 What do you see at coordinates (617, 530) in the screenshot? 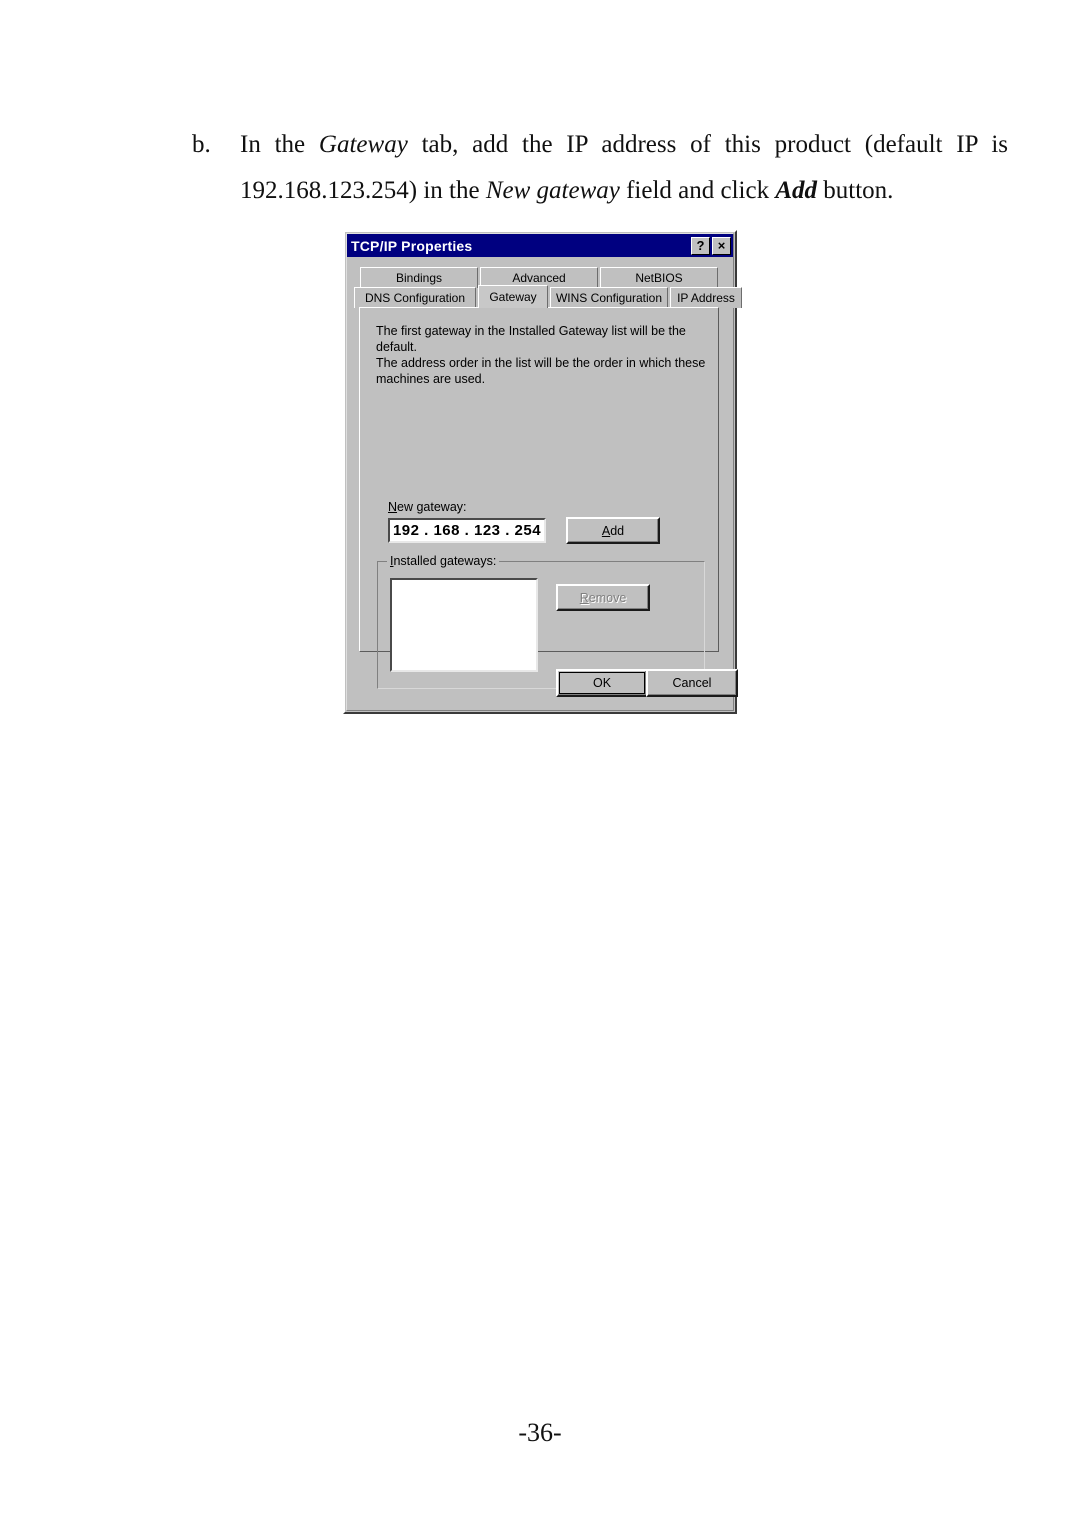
I see `add-button-rest: dd` at bounding box center [617, 530].